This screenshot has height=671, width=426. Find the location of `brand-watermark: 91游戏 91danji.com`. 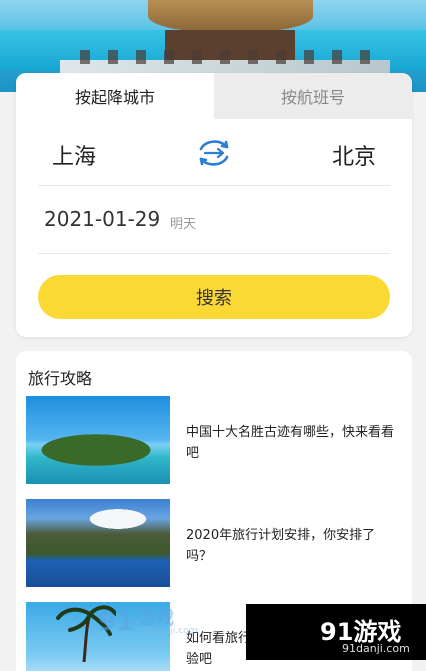

brand-watermark: 91游戏 91danji.com is located at coordinates (336, 632).